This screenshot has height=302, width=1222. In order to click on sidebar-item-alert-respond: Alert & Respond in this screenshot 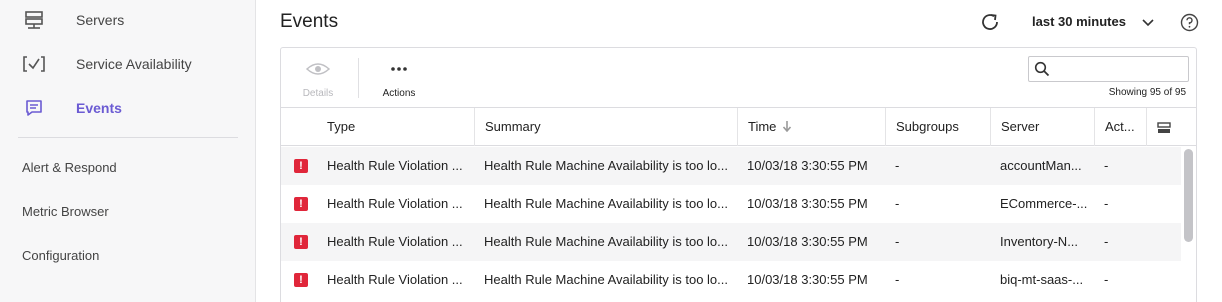, I will do `click(69, 167)`.